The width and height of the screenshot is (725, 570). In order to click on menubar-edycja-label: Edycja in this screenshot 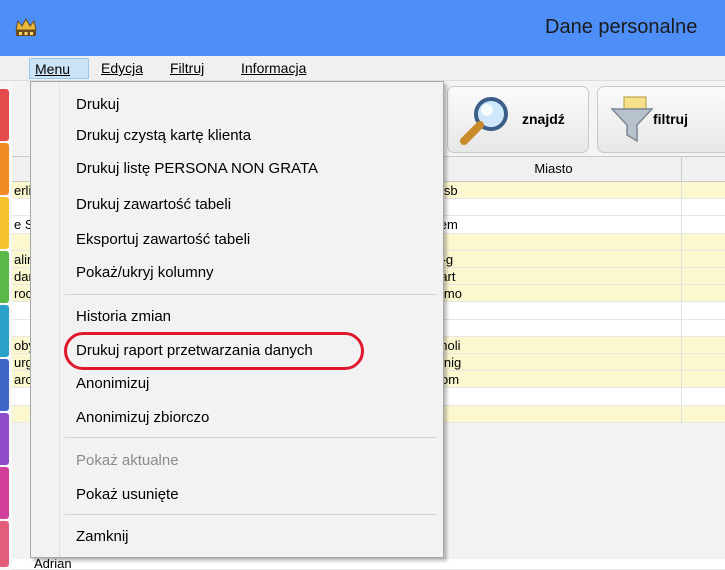, I will do `click(122, 68)`.